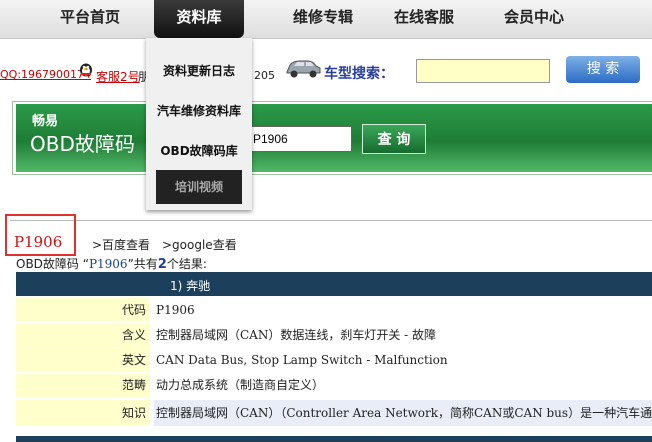 The height and width of the screenshot is (442, 652). What do you see at coordinates (534, 19) in the screenshot?
I see `nav-member-center: 会员中心` at bounding box center [534, 19].